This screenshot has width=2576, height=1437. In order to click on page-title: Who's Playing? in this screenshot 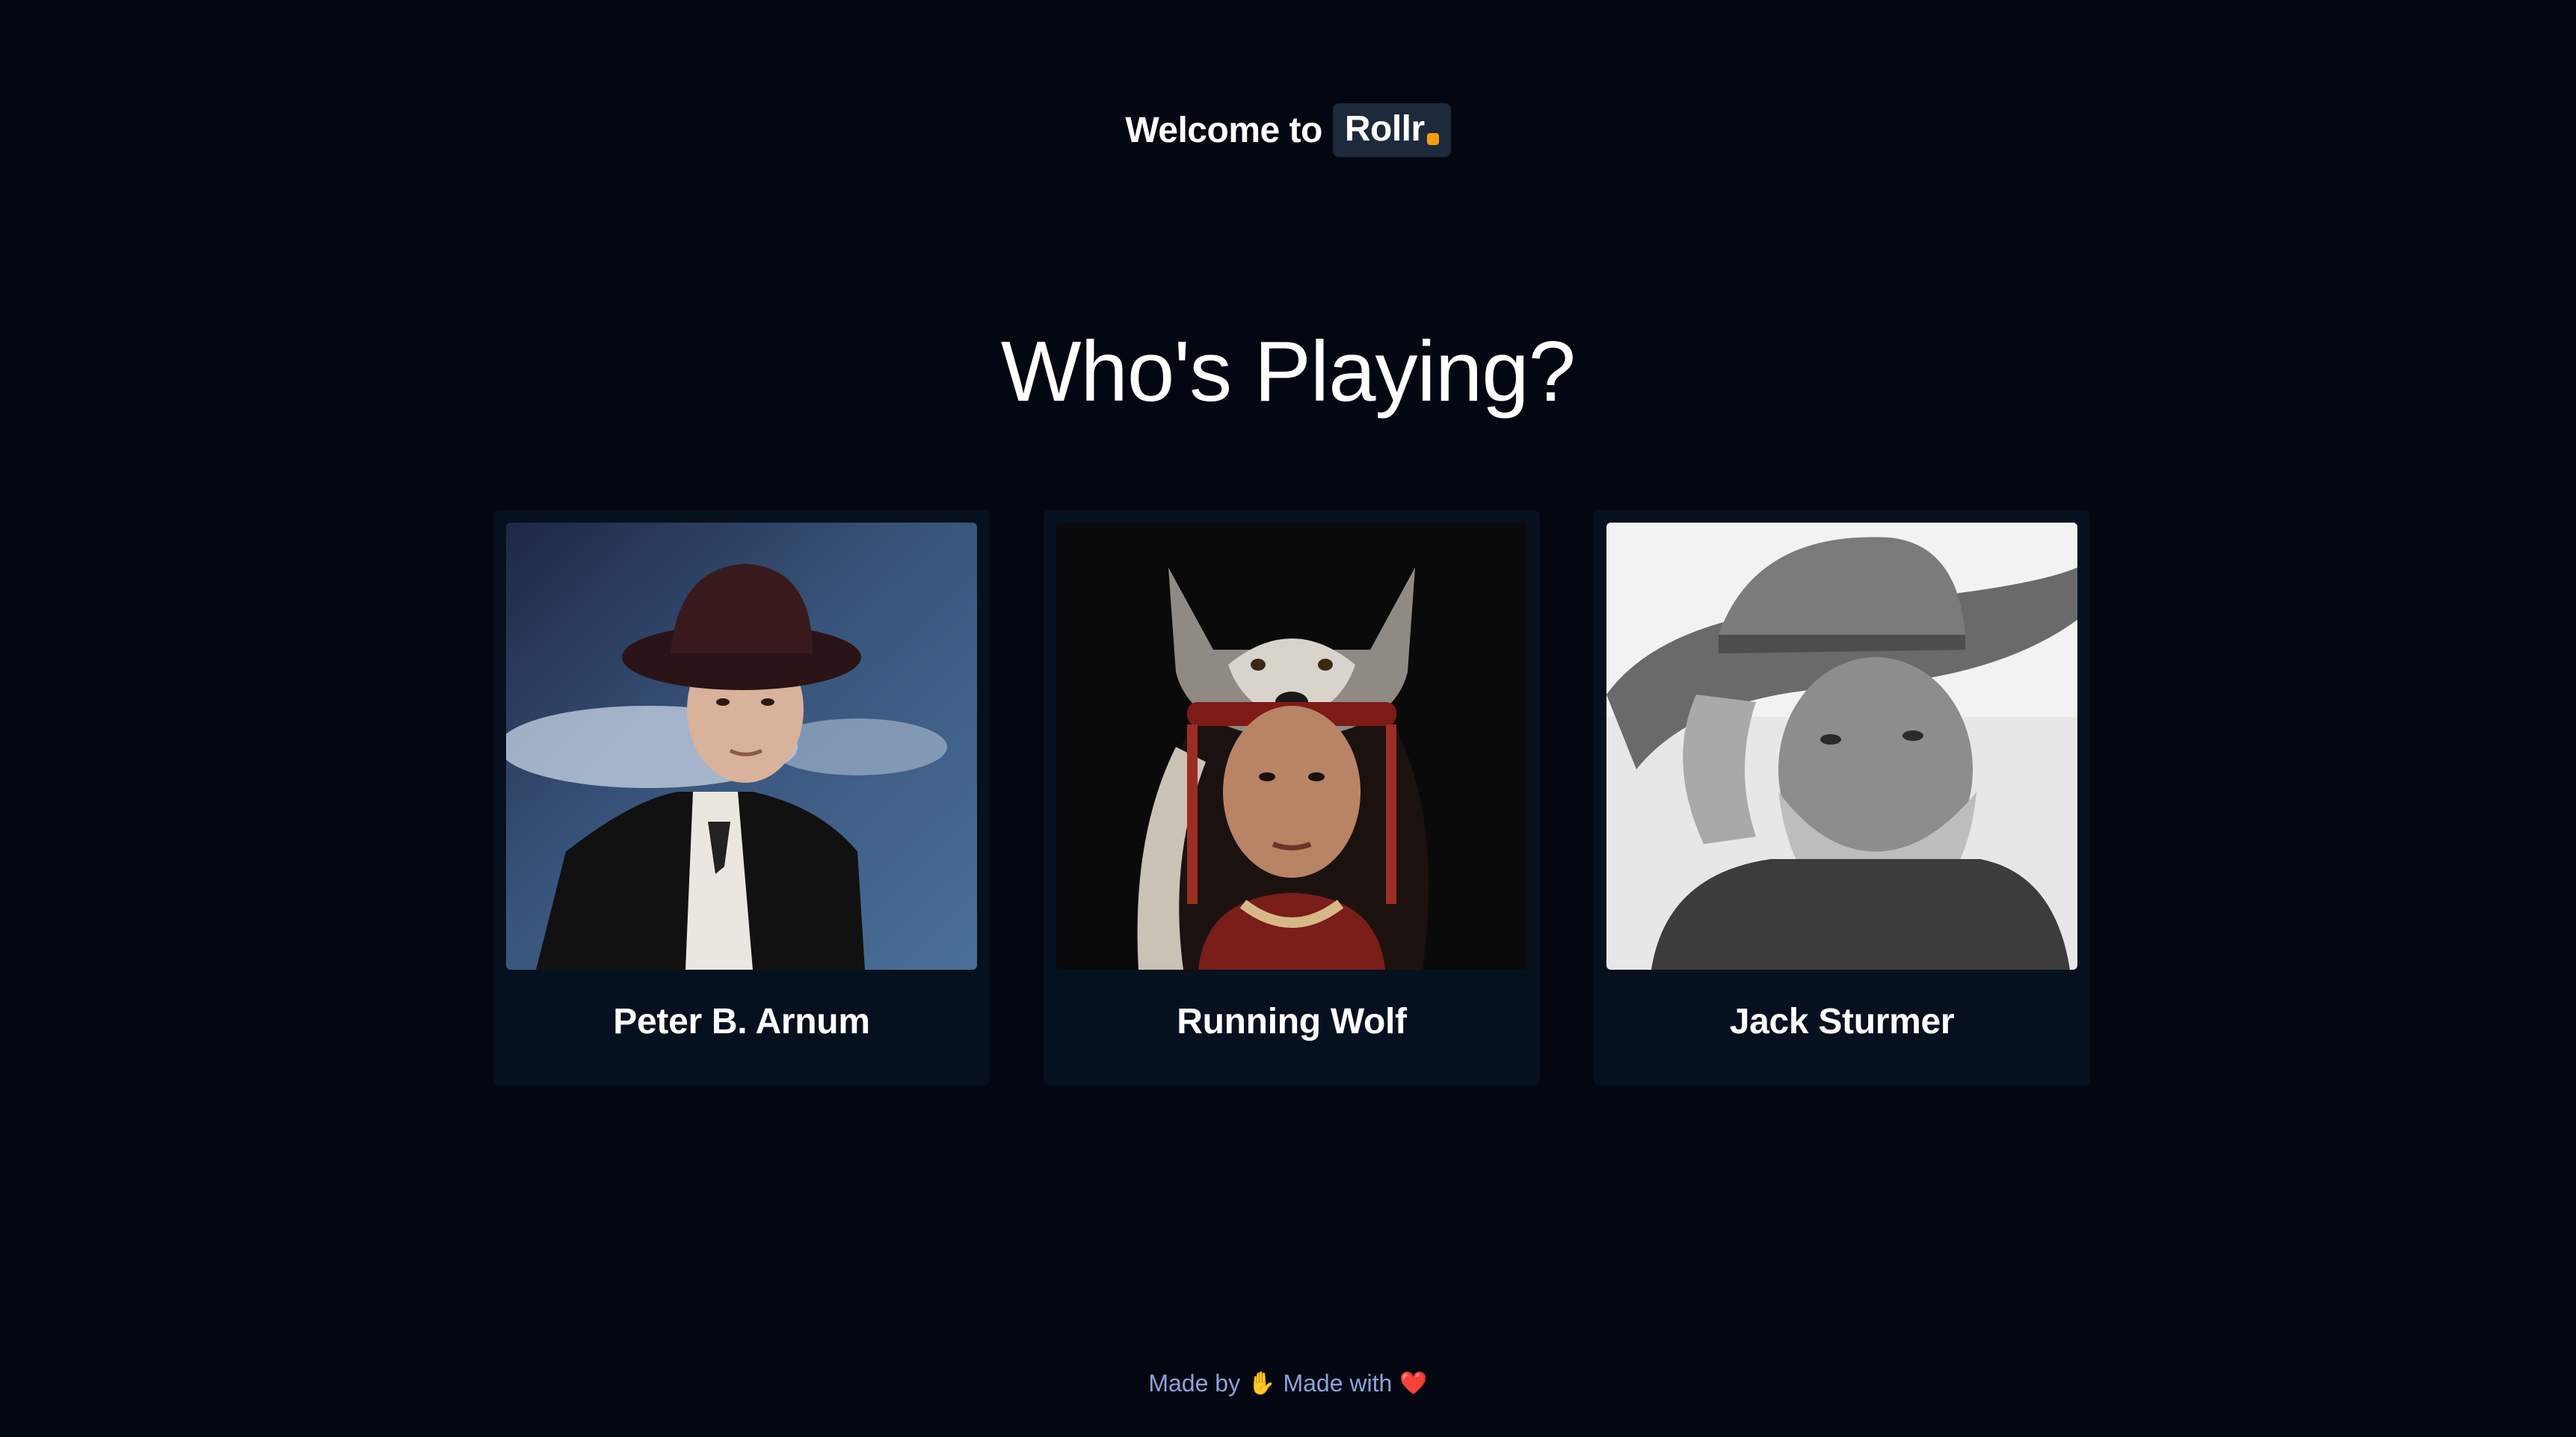, I will do `click(1288, 371)`.